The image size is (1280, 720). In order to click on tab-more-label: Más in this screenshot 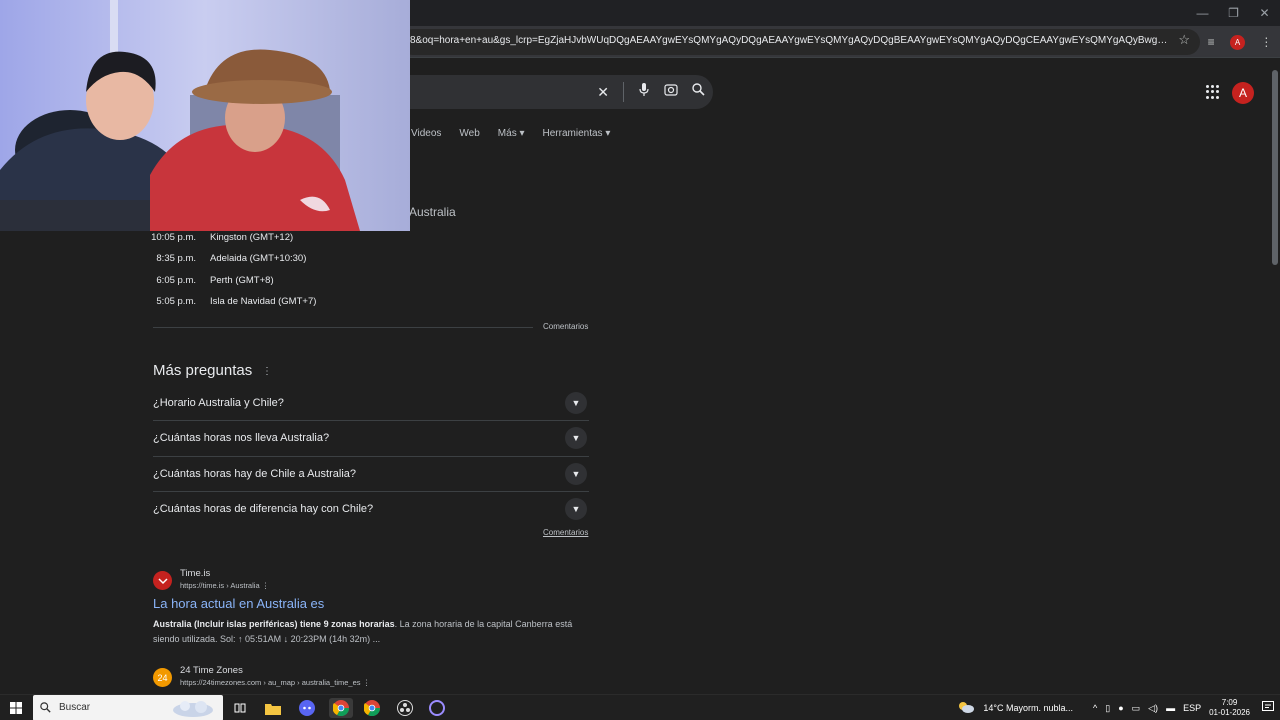, I will do `click(507, 133)`.